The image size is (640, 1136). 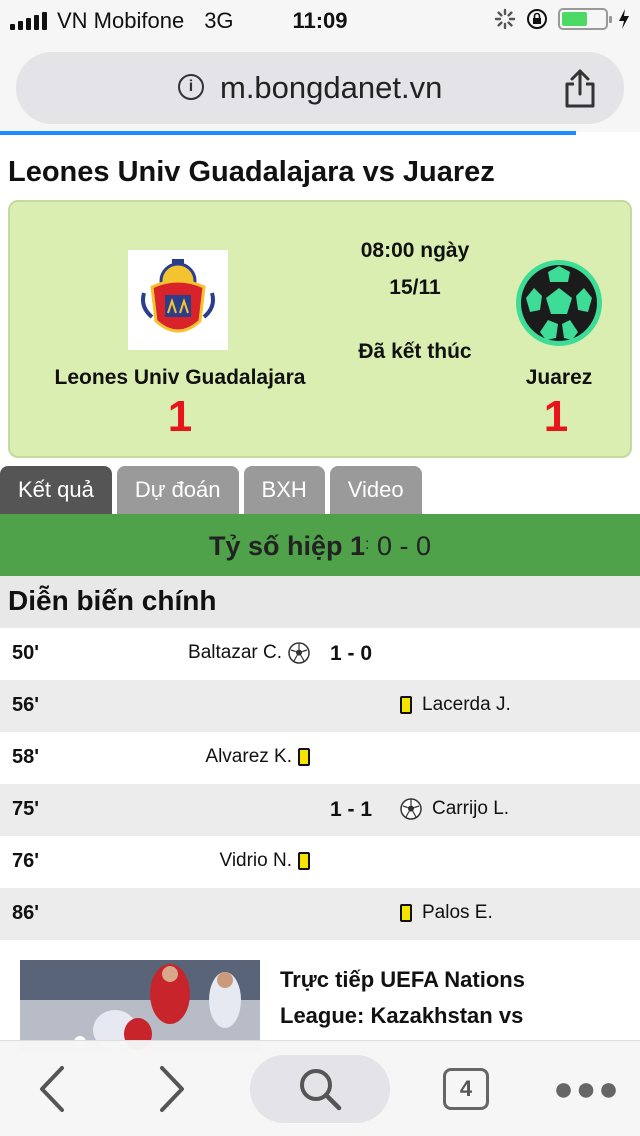 What do you see at coordinates (537, 19) in the screenshot?
I see `orientation-lock-icon` at bounding box center [537, 19].